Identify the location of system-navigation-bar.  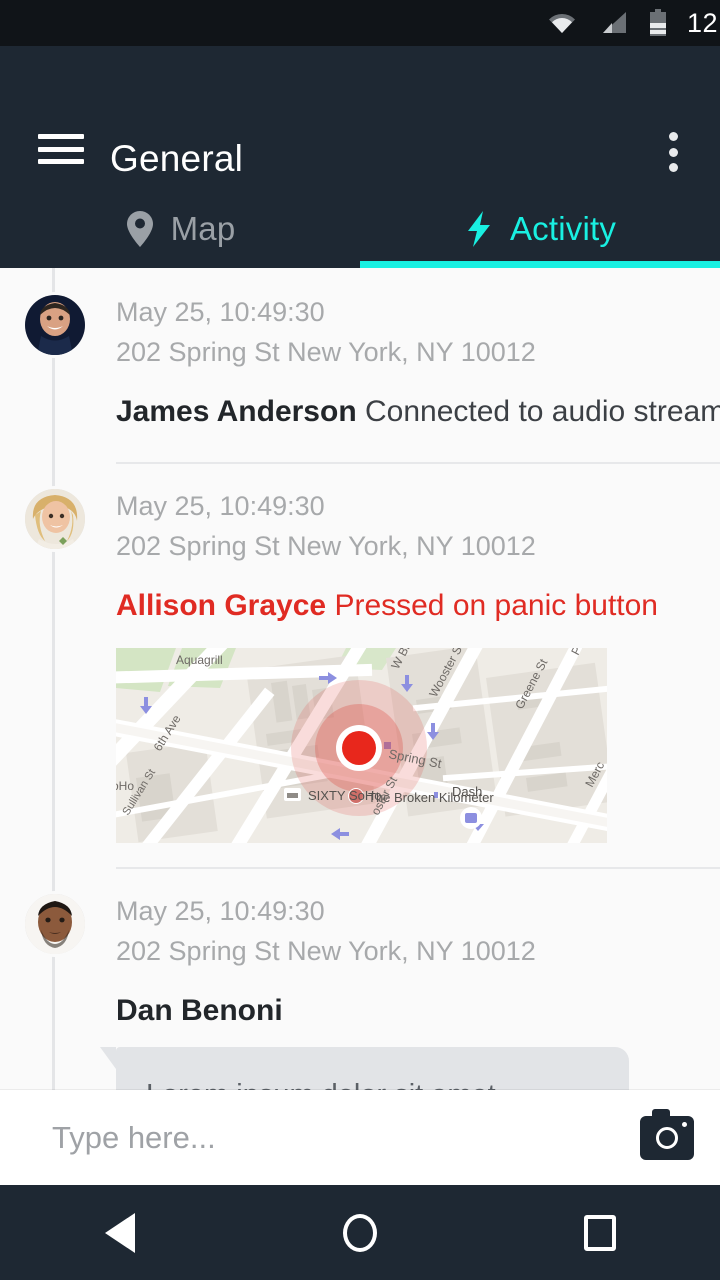
(360, 1232).